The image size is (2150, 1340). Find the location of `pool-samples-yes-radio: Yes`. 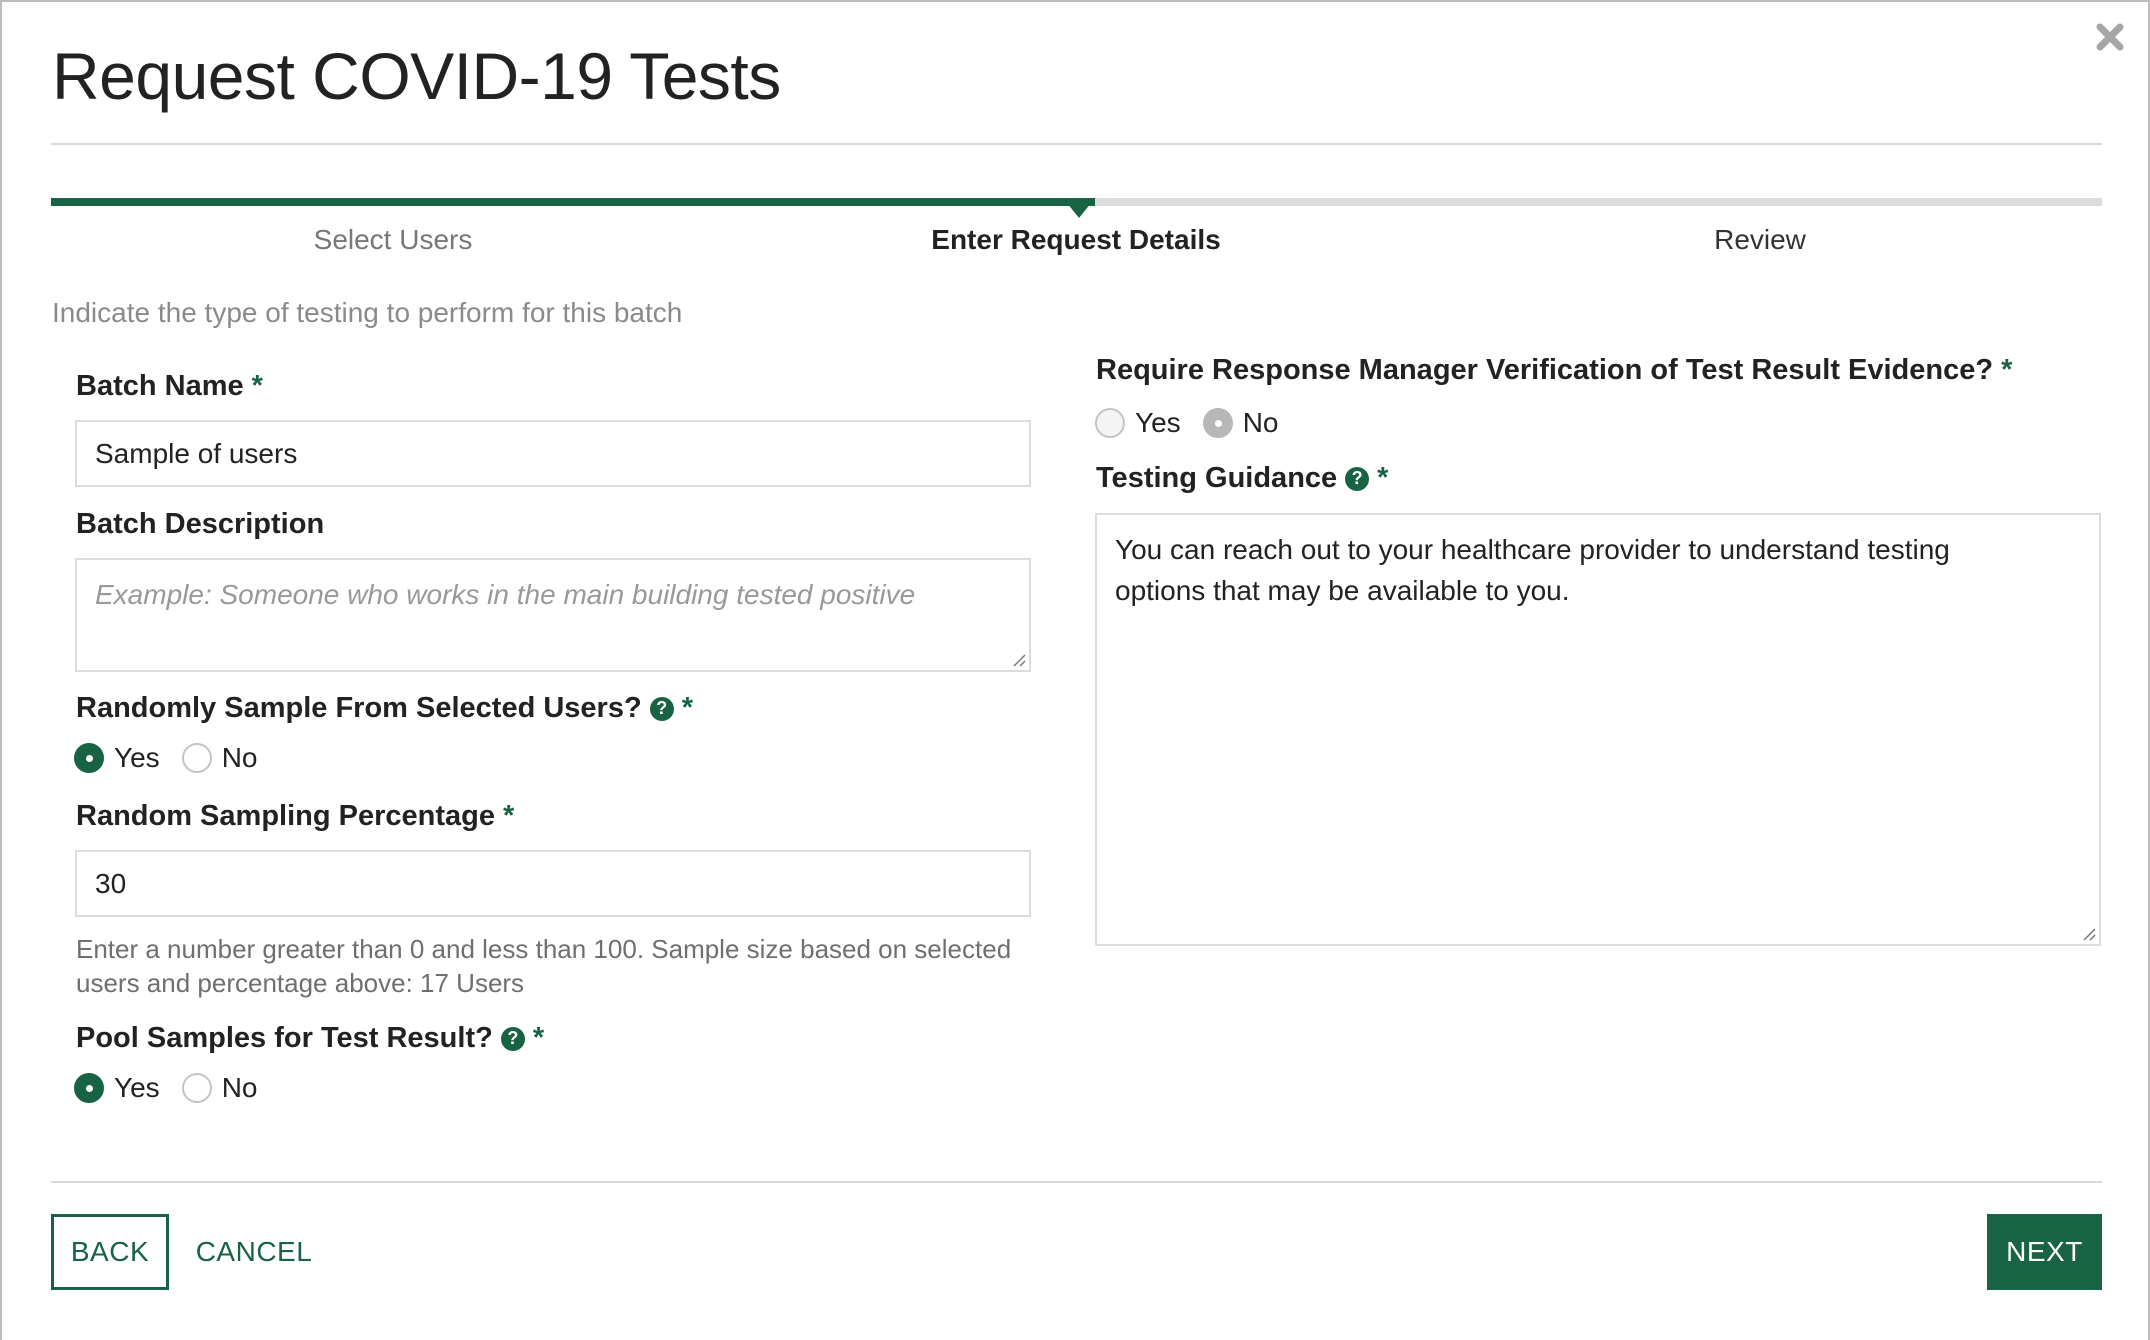

pool-samples-yes-radio: Yes is located at coordinates (117, 1088).